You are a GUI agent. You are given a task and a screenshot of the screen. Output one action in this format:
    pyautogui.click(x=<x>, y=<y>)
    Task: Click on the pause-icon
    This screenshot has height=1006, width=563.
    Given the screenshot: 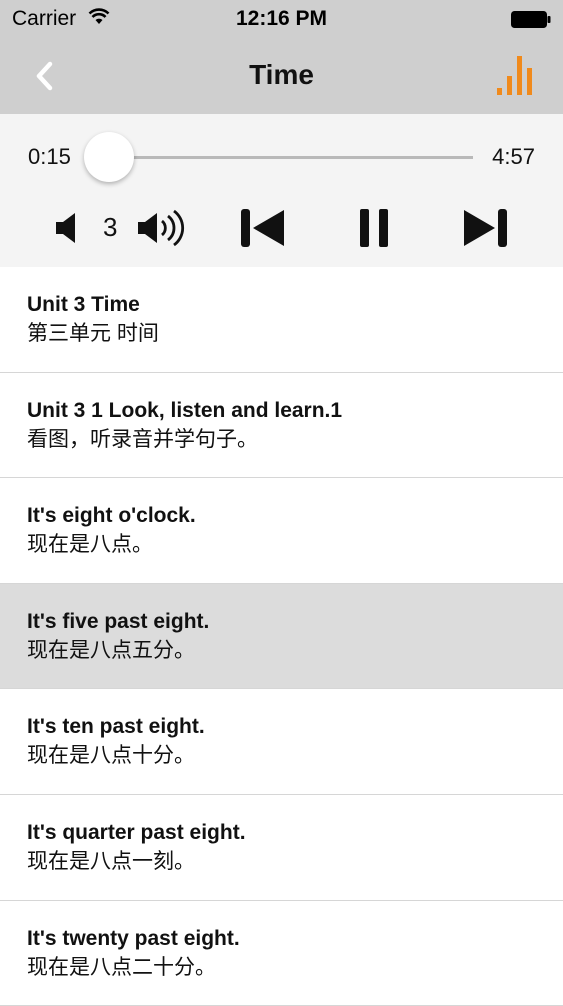 What is the action you would take?
    pyautogui.click(x=374, y=228)
    